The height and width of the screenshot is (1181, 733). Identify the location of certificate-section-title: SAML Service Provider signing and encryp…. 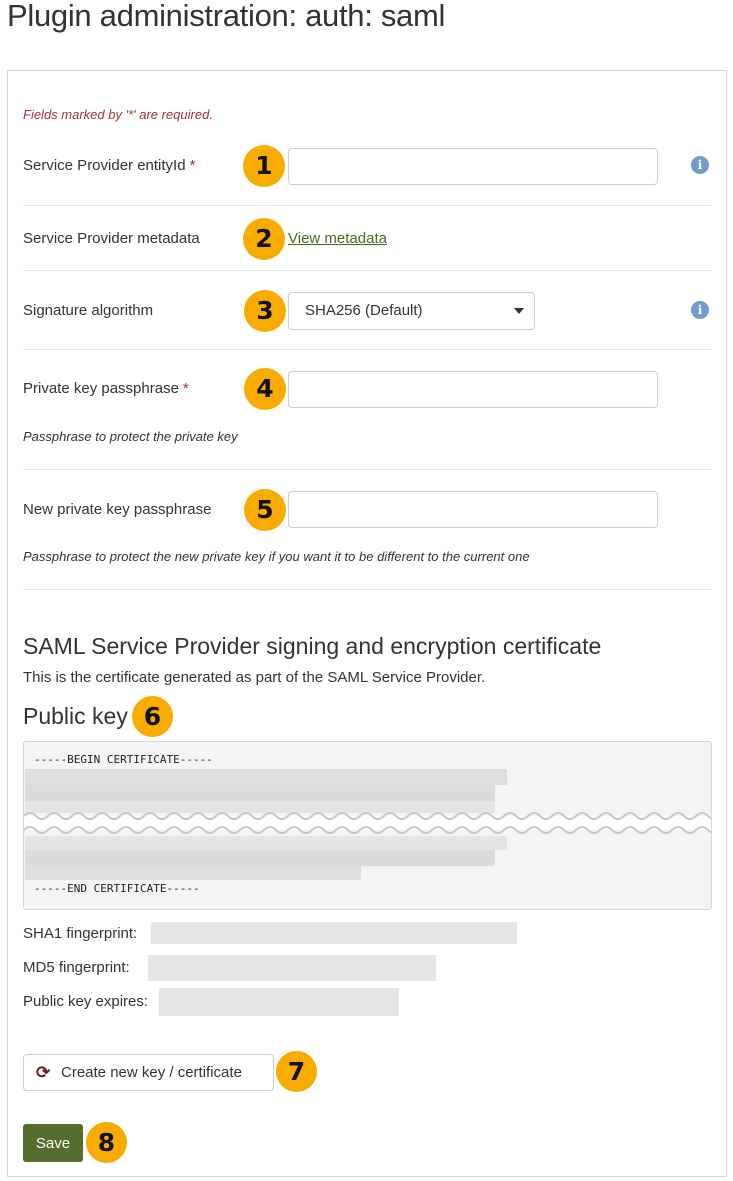
(312, 646).